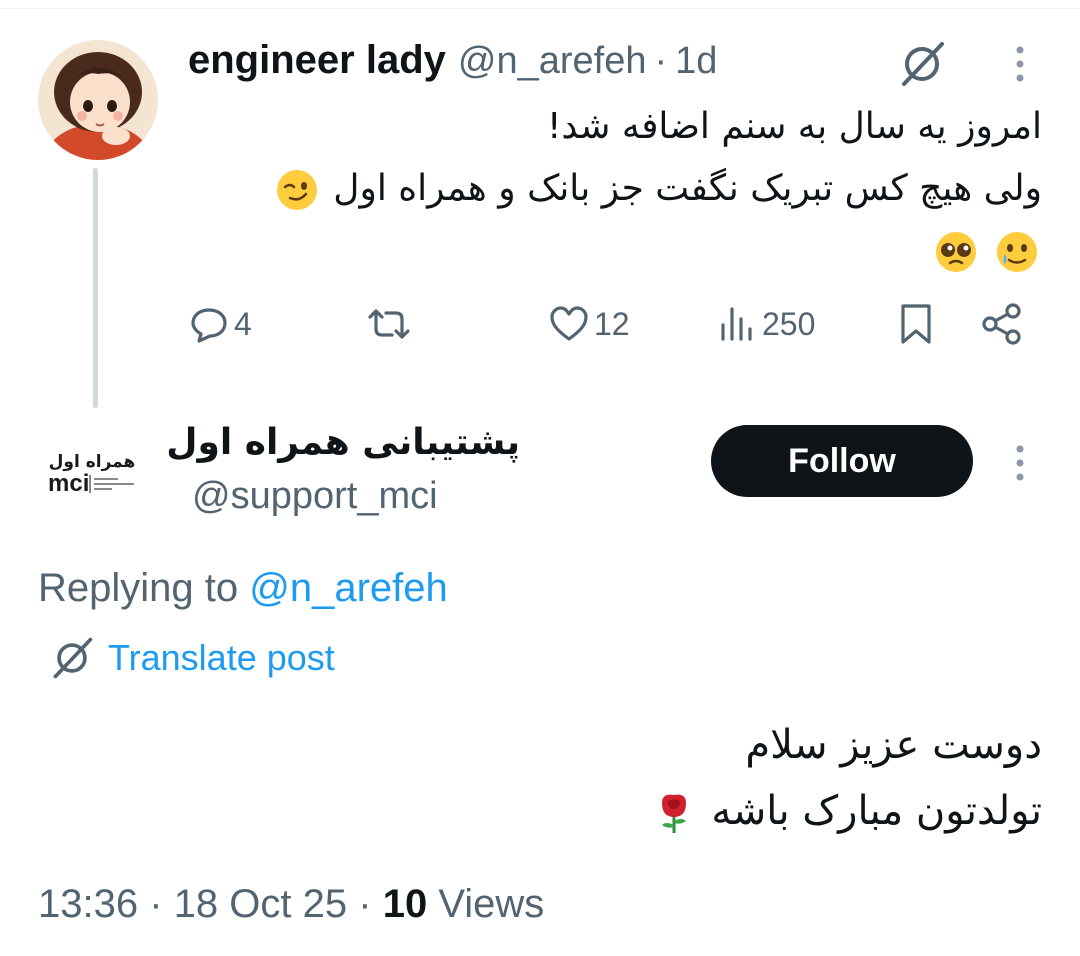  I want to click on meta-sep-2: ·, so click(365, 904).